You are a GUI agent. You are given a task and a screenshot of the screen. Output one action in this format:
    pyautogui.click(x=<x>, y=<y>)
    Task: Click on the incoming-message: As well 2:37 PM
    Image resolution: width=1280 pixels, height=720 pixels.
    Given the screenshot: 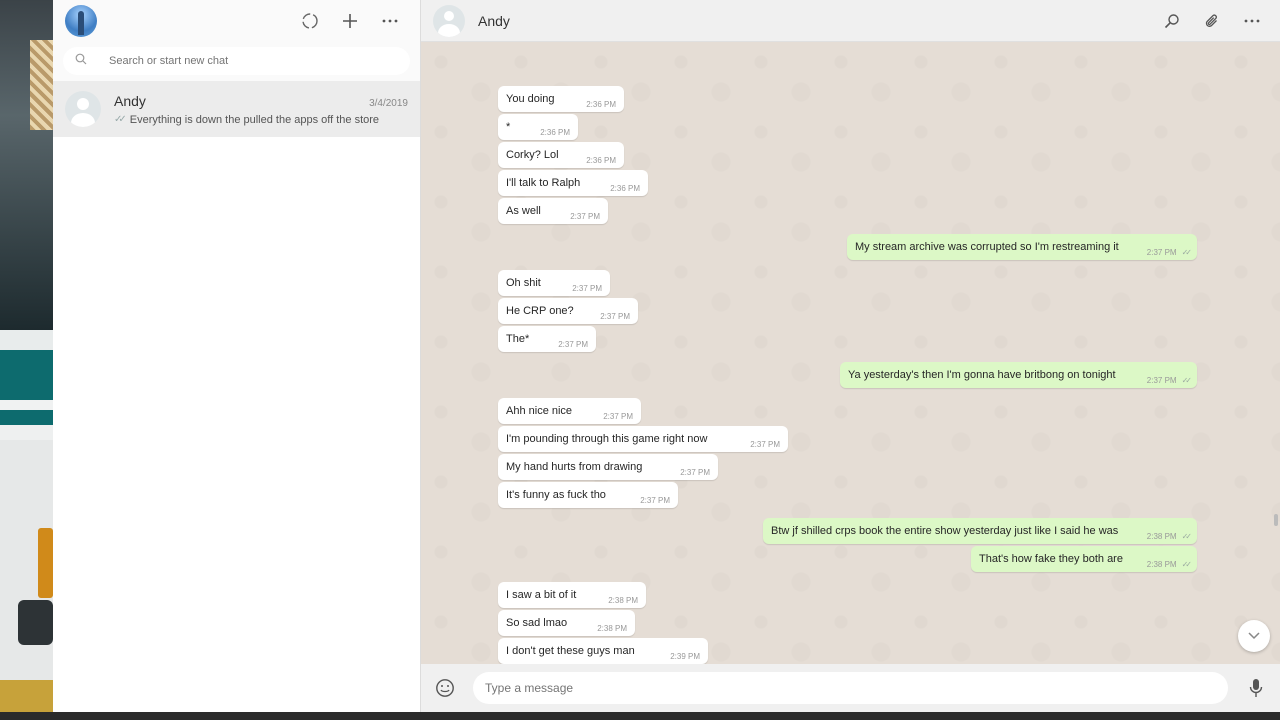 What is the action you would take?
    pyautogui.click(x=553, y=211)
    